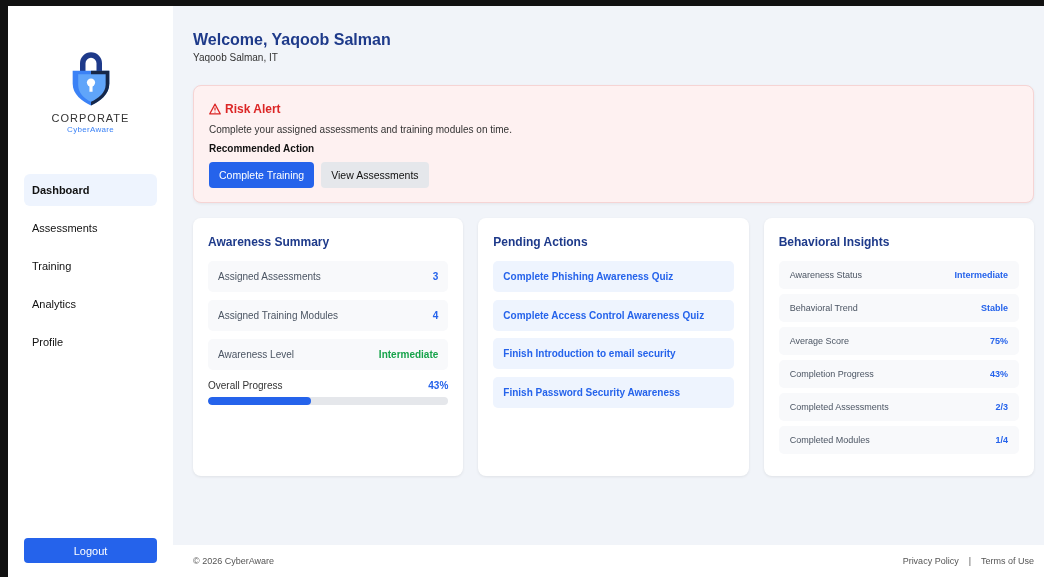  I want to click on card-title: Behavioral Insights, so click(834, 242).